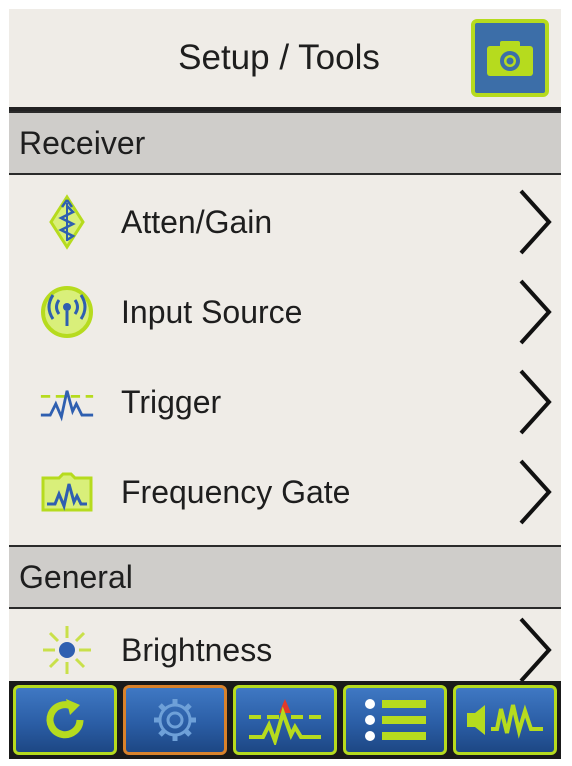 The height and width of the screenshot is (766, 572). Describe the element at coordinates (236, 491) in the screenshot. I see `menu-item-label: Frequency Gate` at that location.